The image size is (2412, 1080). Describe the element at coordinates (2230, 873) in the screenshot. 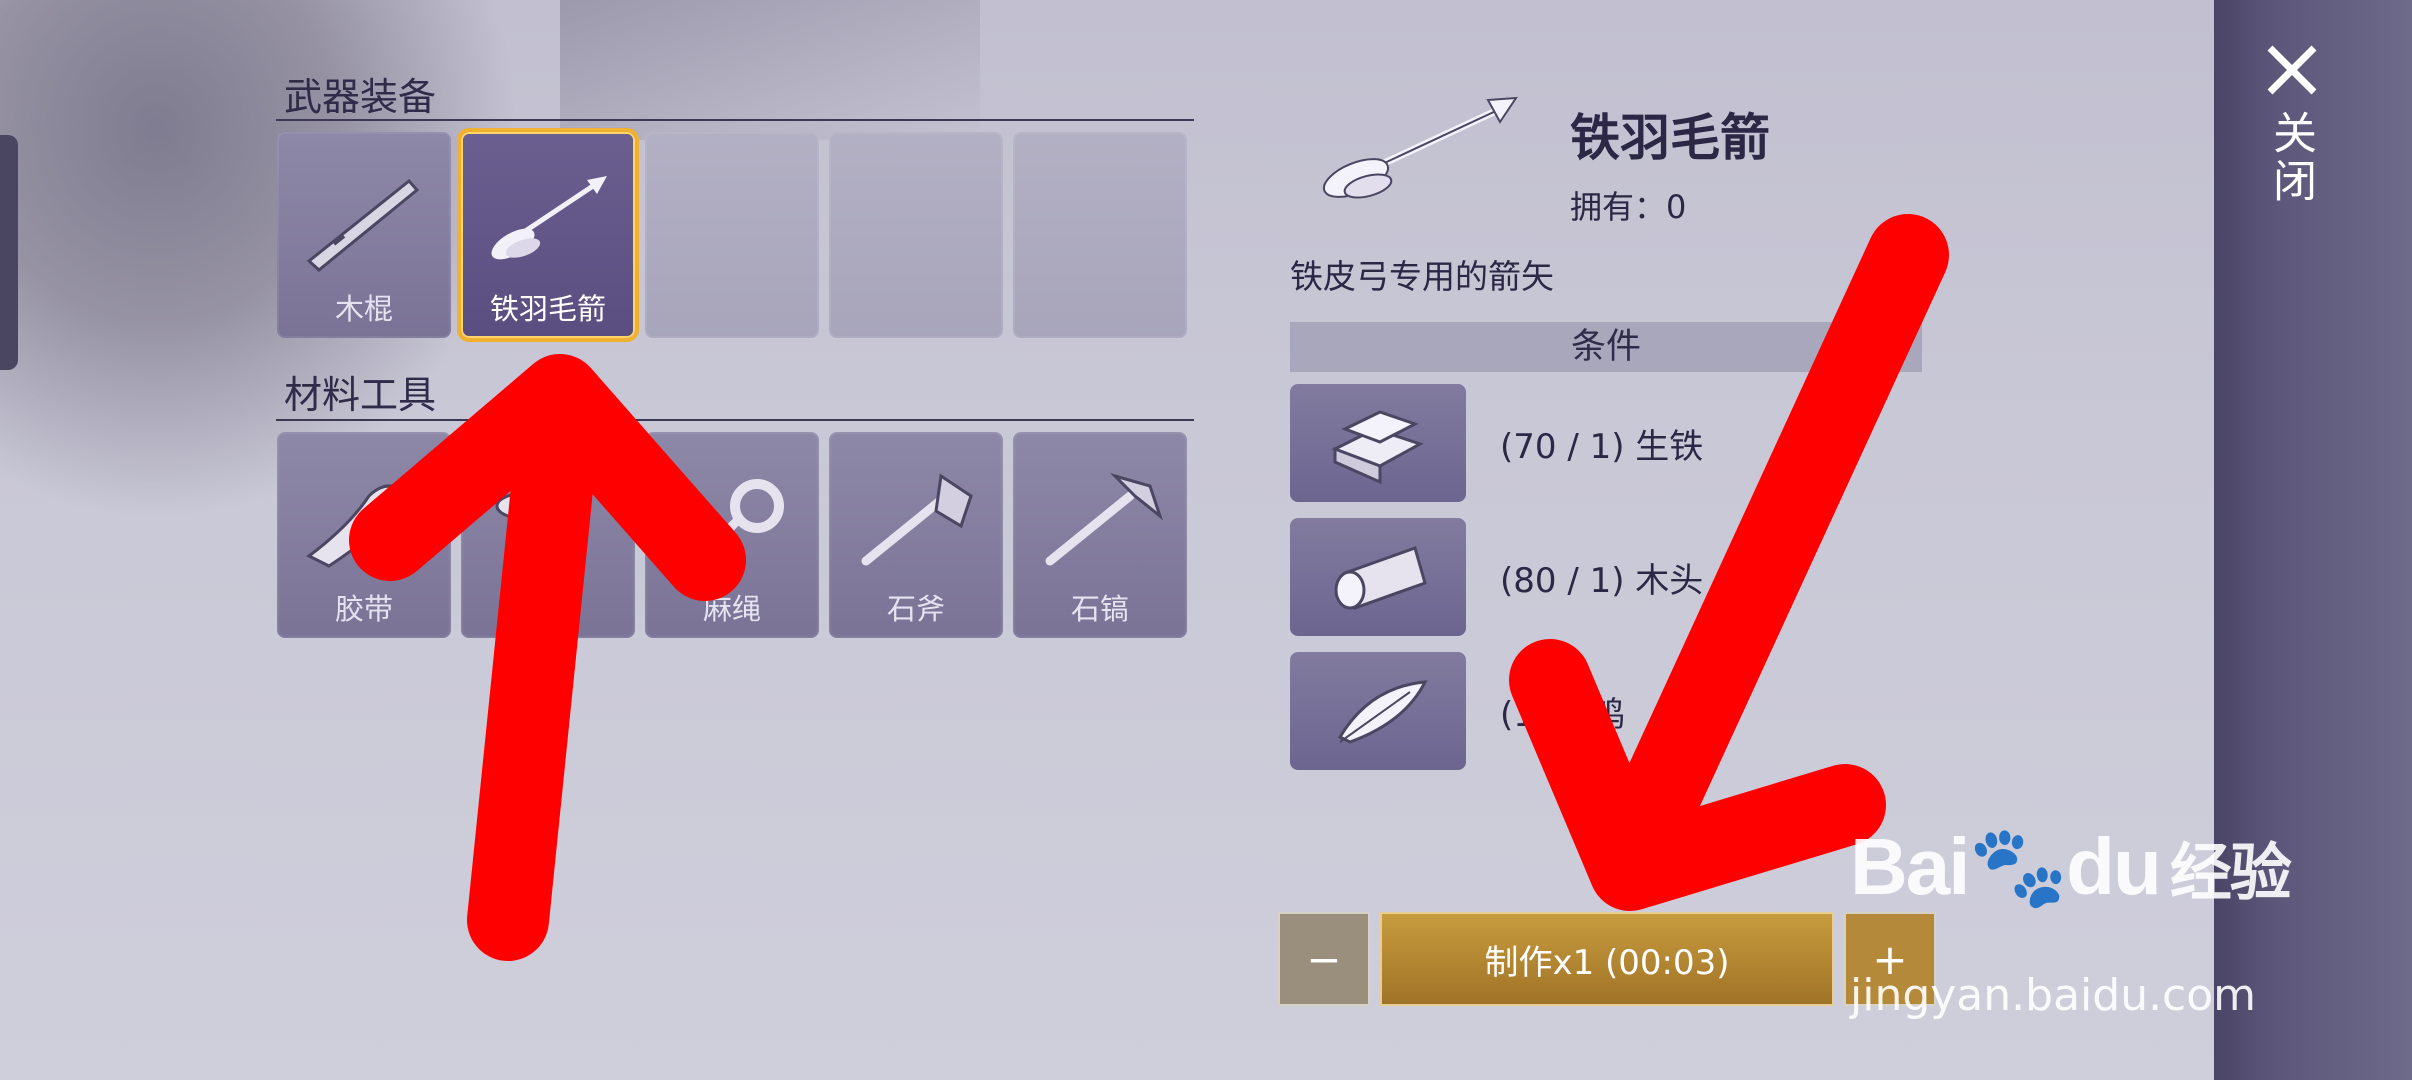

I see `watermark-logo-cn: 经验` at that location.